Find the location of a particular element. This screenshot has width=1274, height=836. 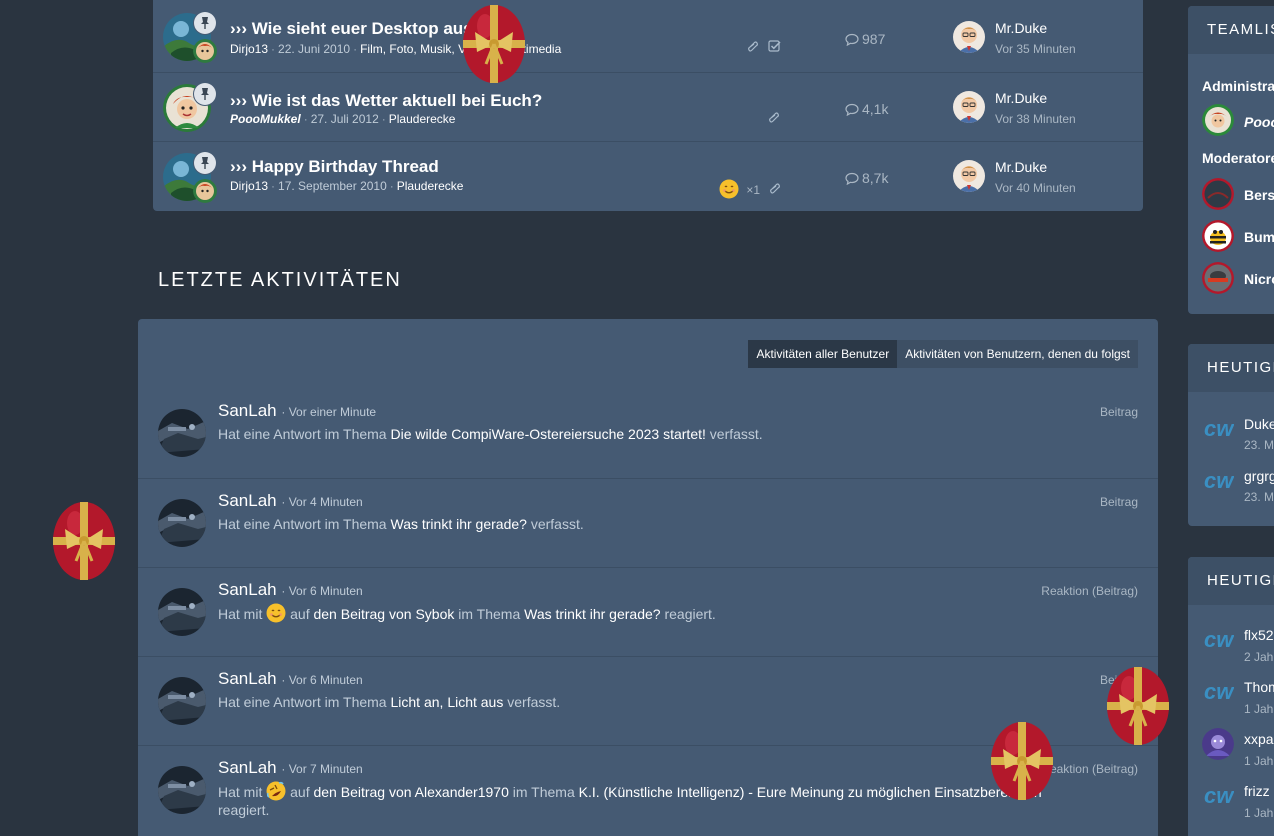

activity-time: · Vor einer Minute is located at coordinates (328, 412).